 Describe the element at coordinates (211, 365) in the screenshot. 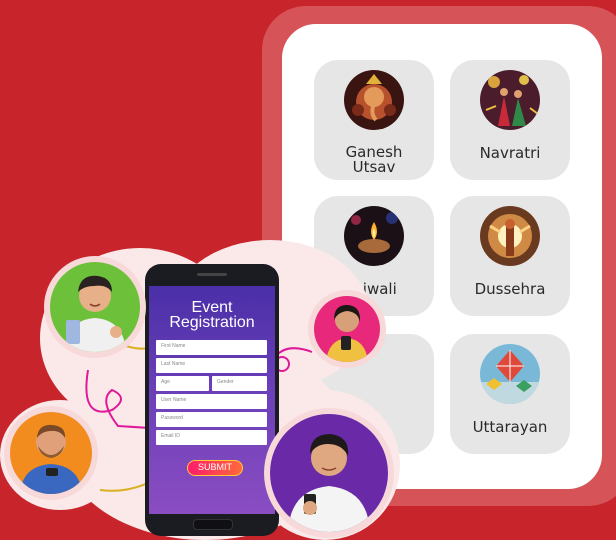

I see `last-name-field: Last Name` at that location.